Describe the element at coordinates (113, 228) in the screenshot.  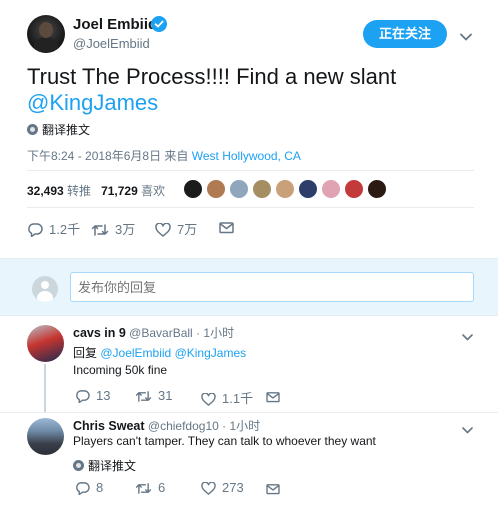
I see `retweet-action: 3万` at that location.